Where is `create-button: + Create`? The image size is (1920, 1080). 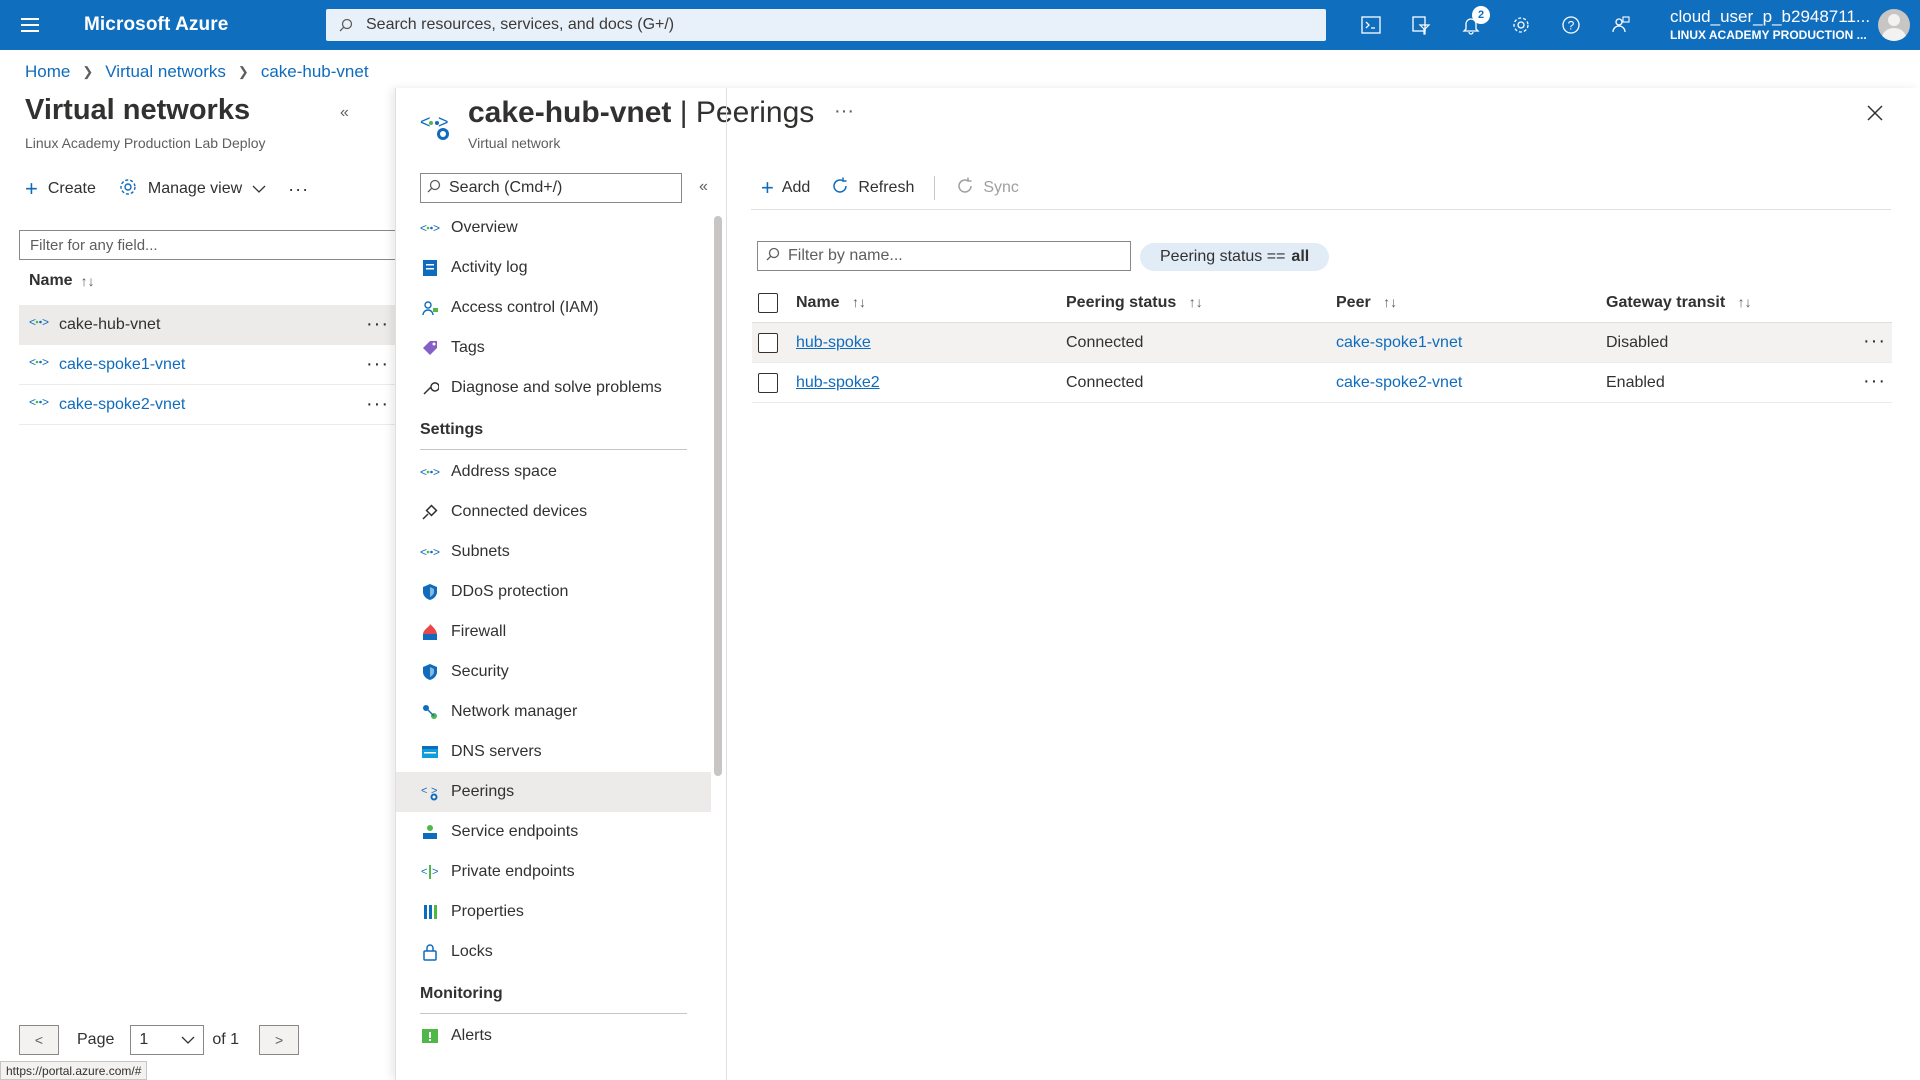 create-button: + Create is located at coordinates (60, 189).